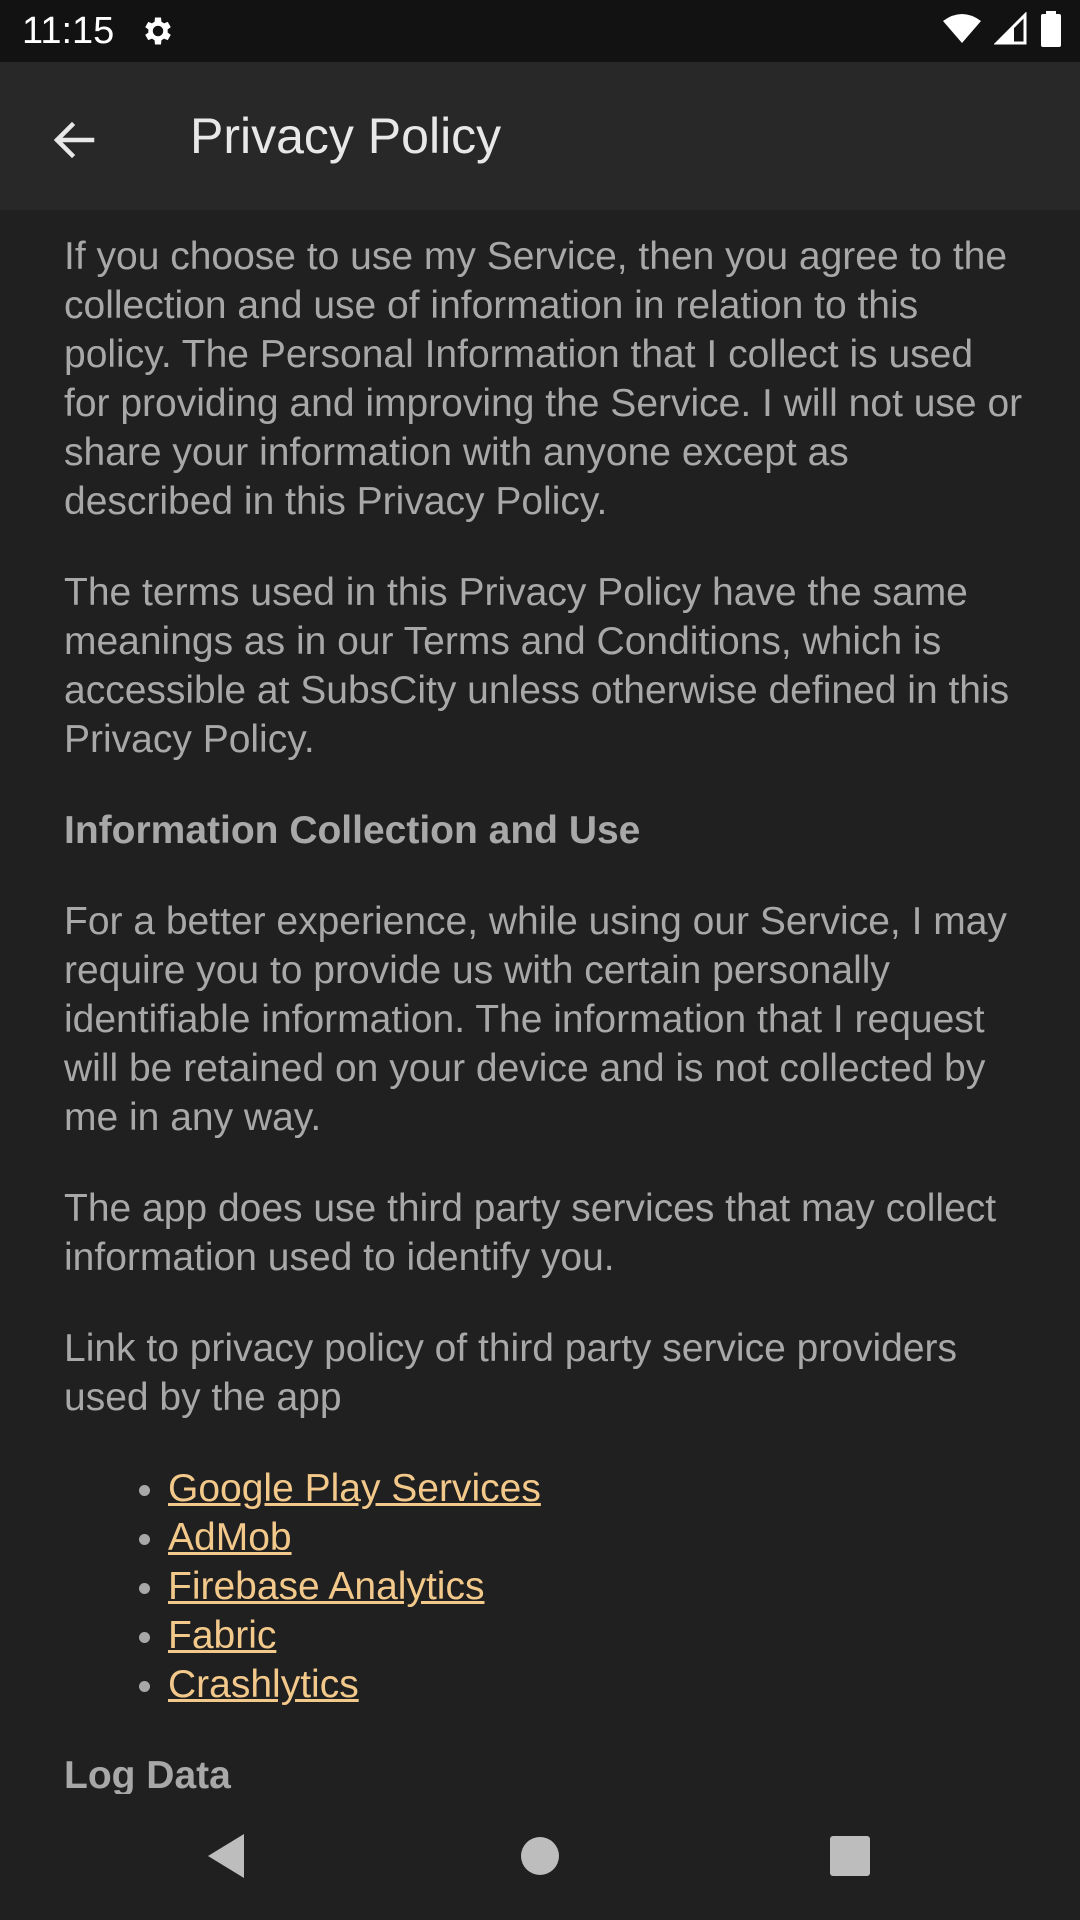 This screenshot has width=1080, height=1920. I want to click on arrow-back-icon, so click(74, 142).